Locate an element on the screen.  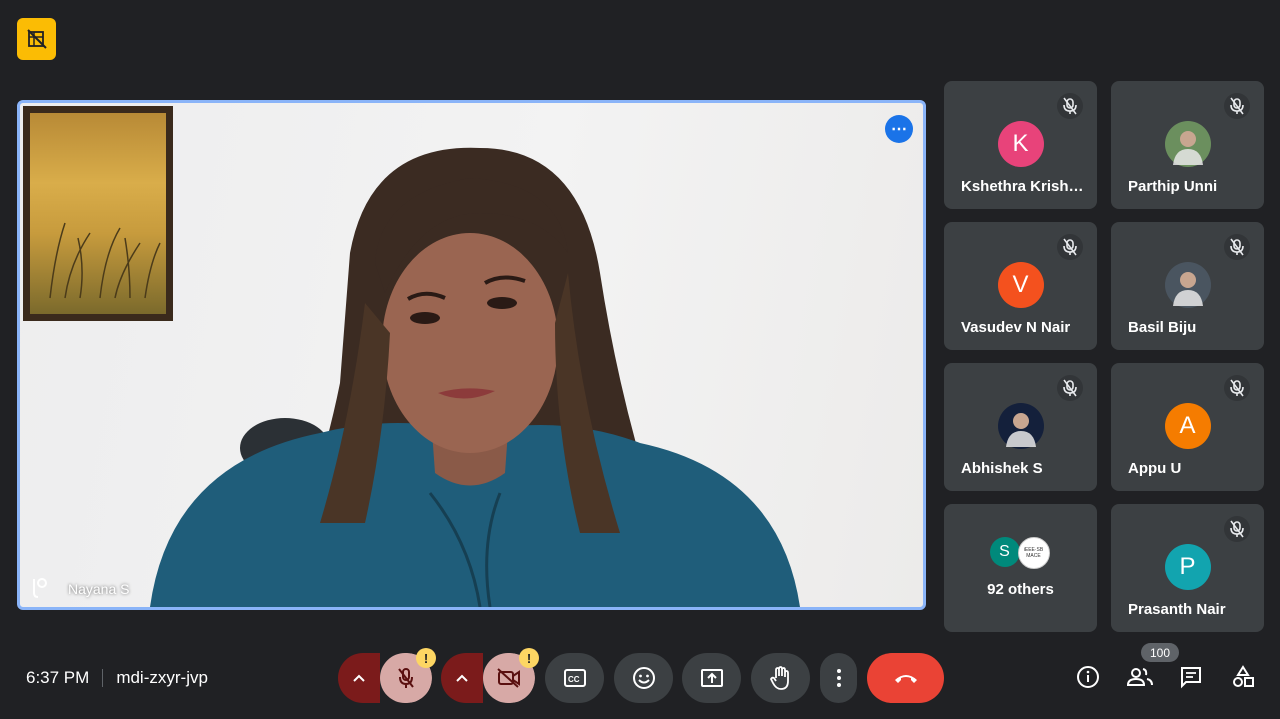
more-vert-icon is located at coordinates (838, 678).